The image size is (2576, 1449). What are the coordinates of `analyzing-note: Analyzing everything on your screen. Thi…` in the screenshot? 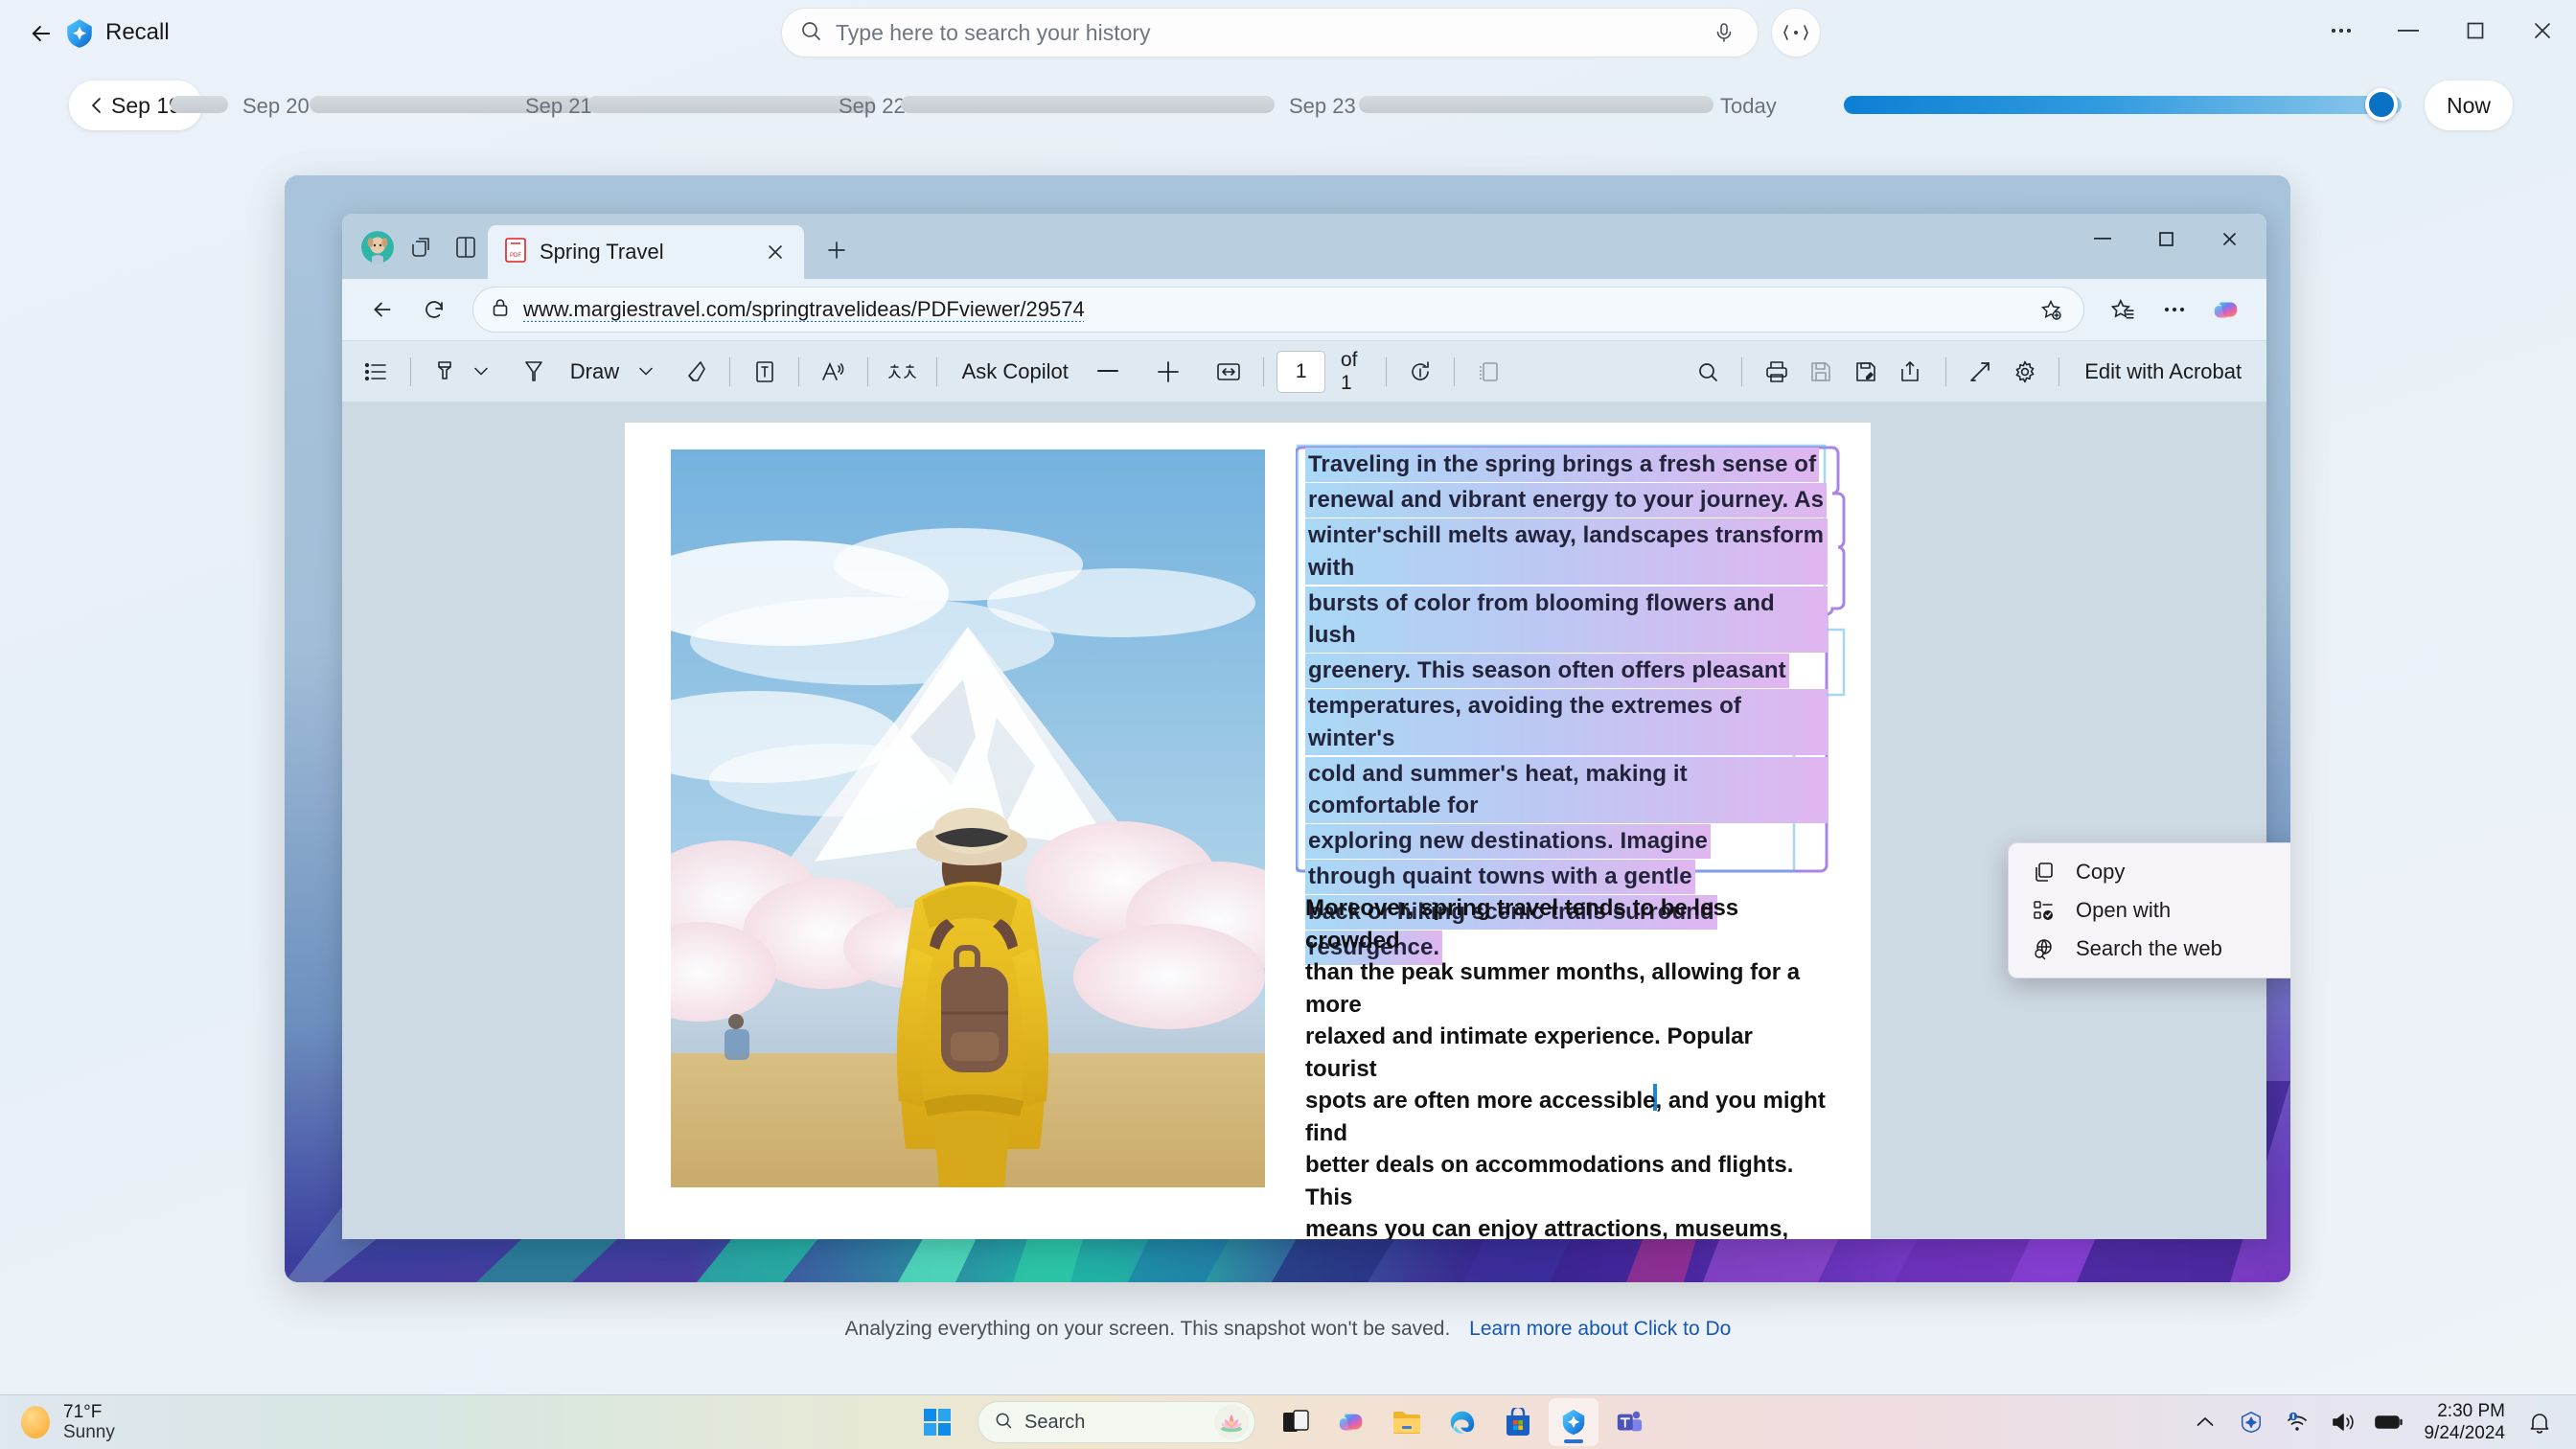 It's located at (1147, 1329).